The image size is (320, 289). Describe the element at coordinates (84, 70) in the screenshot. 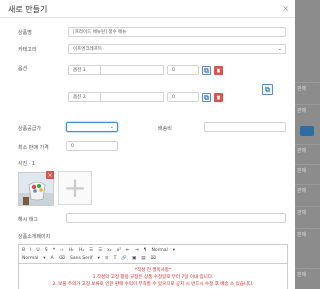

I see `option-1-name-input: 옵션 1` at that location.